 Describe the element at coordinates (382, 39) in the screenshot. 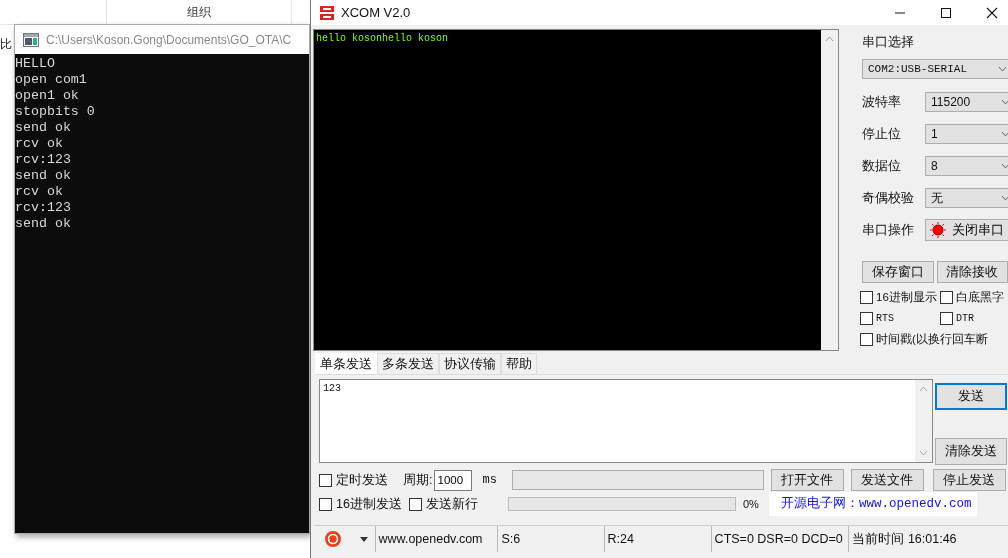

I see `received-text: hello kosonhello koson` at that location.